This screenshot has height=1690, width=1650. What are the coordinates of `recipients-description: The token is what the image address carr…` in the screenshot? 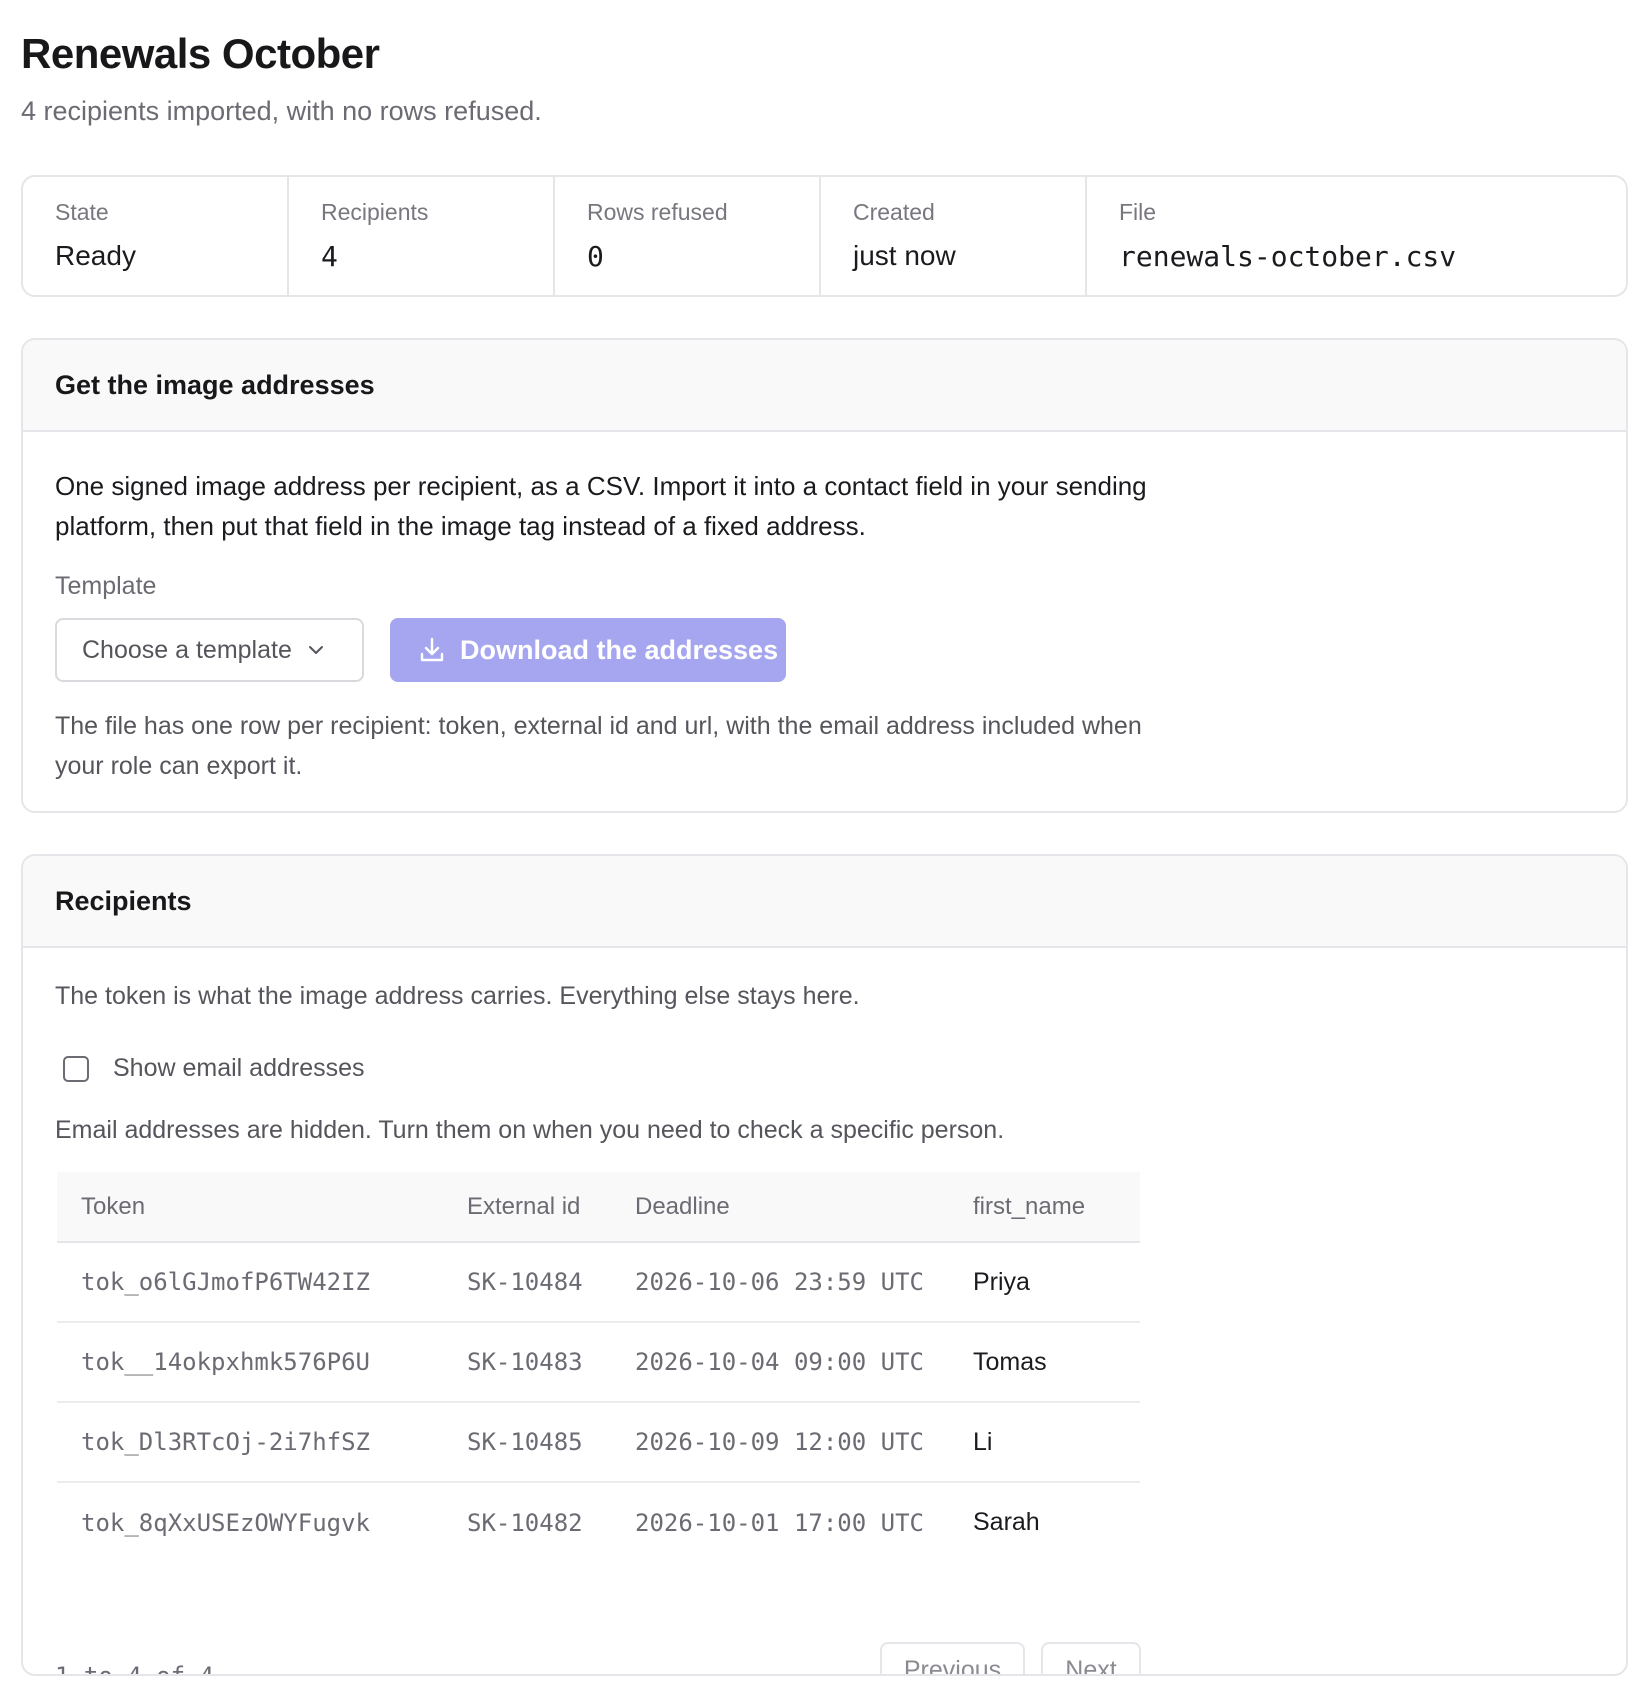 It's located at (457, 996).